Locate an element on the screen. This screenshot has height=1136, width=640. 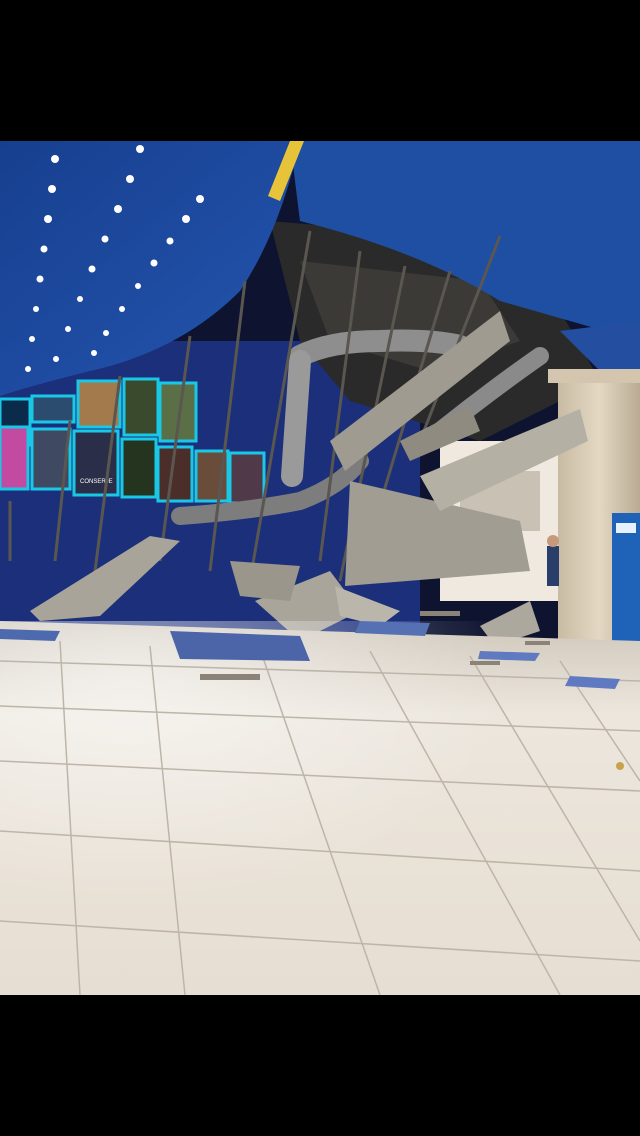
column-capital is located at coordinates (594, 376).